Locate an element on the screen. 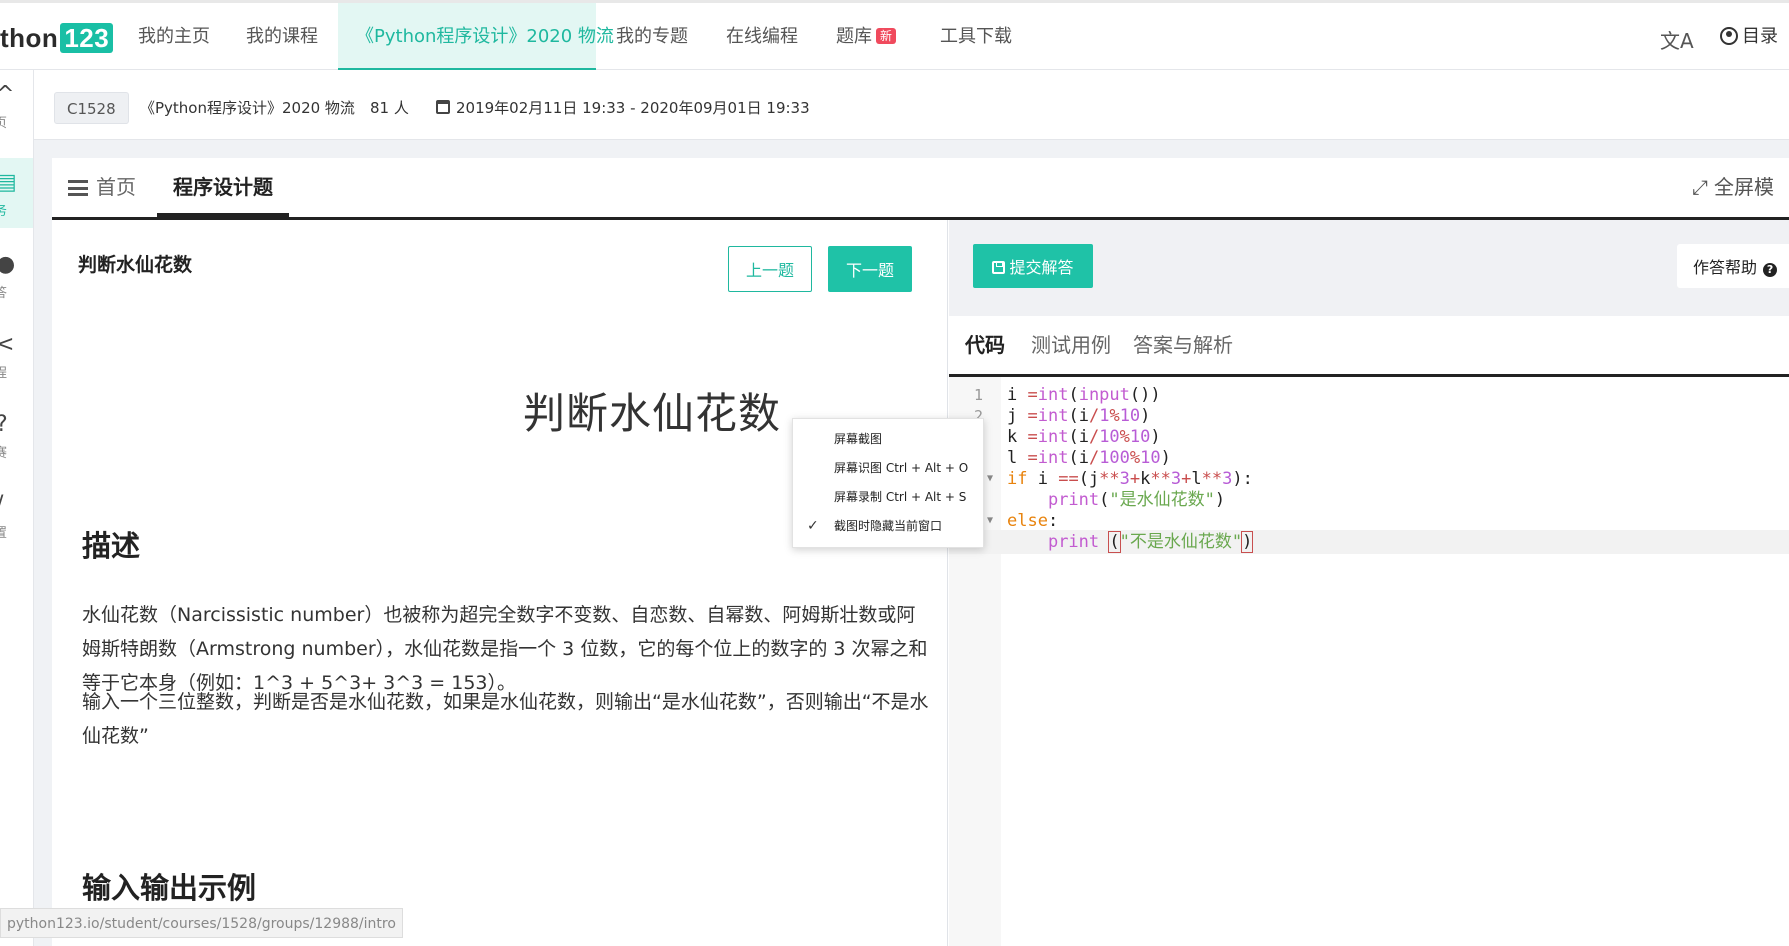  course-period-text: 2019年02月11日 19:33 - 2020年09月01日 19:33 is located at coordinates (633, 108).